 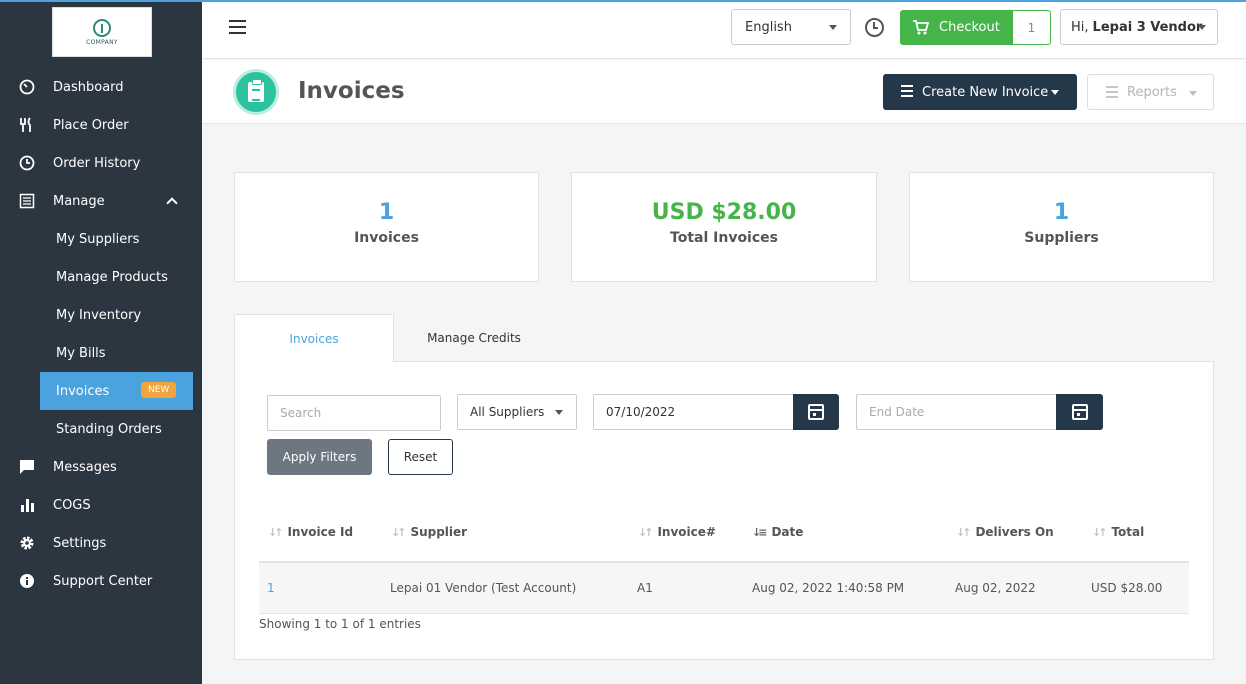 I want to click on tab-manage-credits: Manage Credits, so click(x=474, y=337).